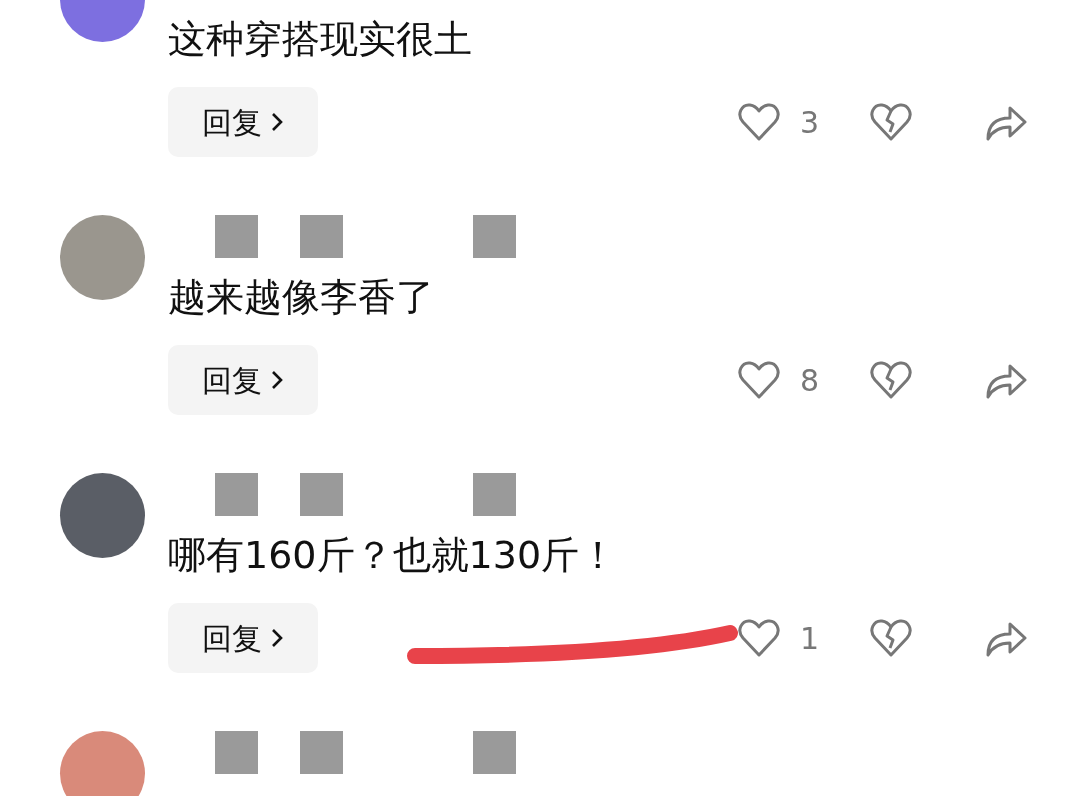  I want to click on comment-text: 越来越像李香了, so click(301, 297).